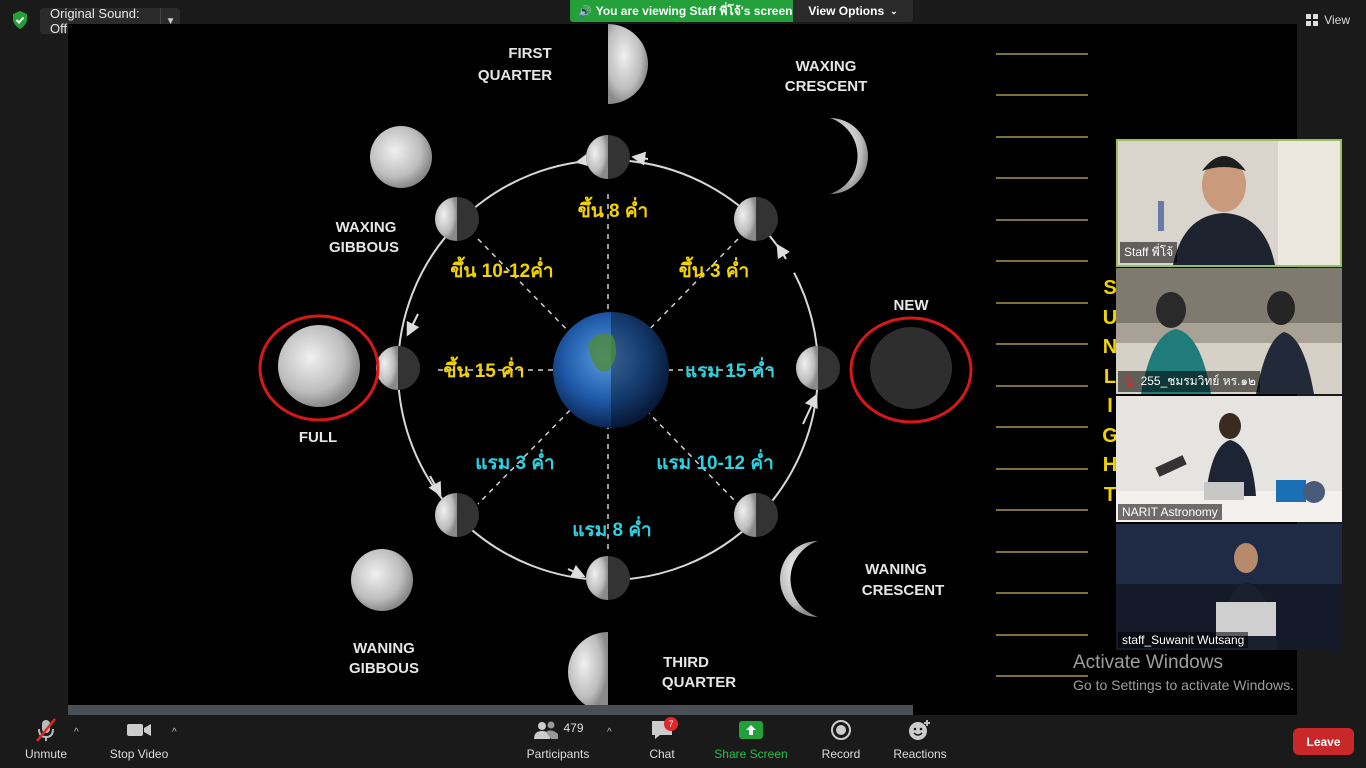 The image size is (1366, 768). I want to click on sunlight-arrows, so click(1042, 365).